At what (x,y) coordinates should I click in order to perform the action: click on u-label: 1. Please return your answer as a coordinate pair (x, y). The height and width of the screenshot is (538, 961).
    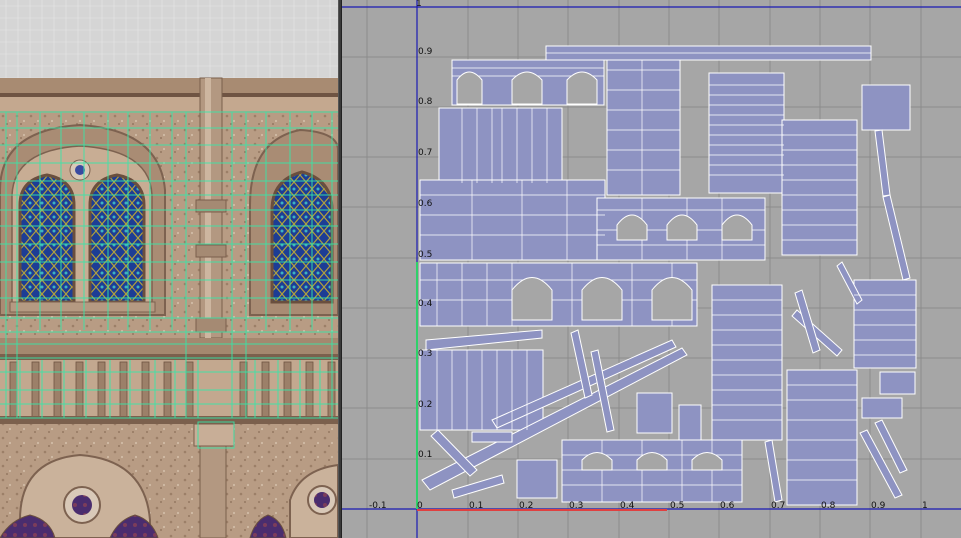
    Looking at the image, I should click on (925, 506).